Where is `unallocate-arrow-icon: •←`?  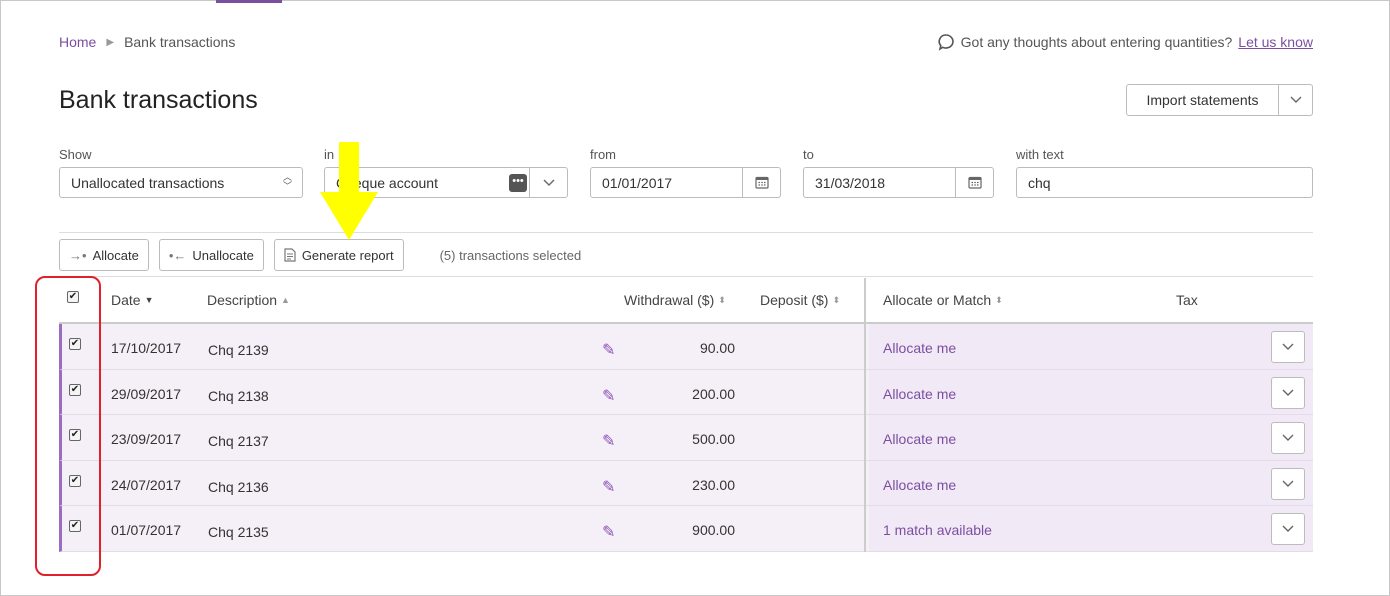
unallocate-arrow-icon: •← is located at coordinates (177, 255).